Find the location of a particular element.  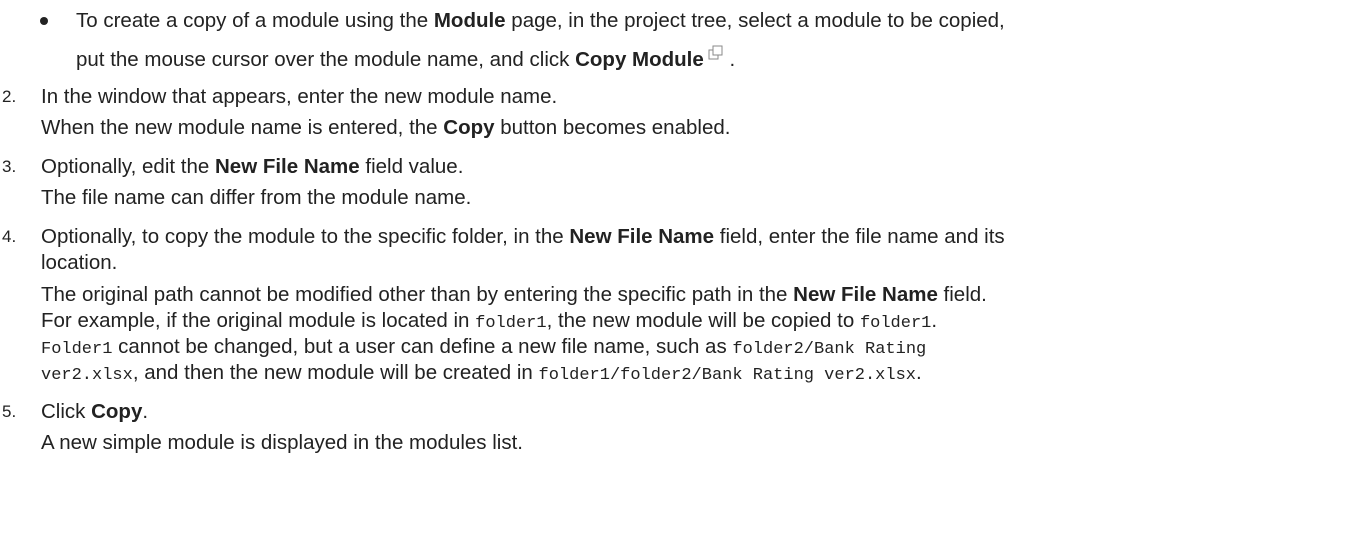

copy-module-icon is located at coordinates (715, 52).